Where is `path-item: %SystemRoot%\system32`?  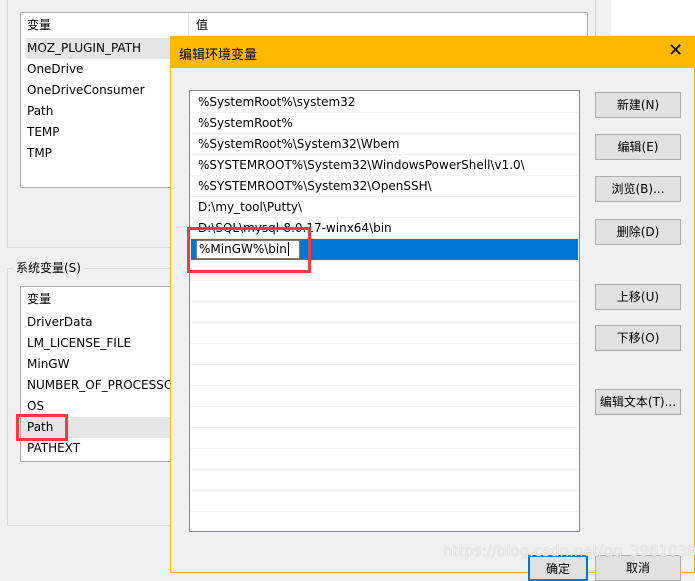
path-item: %SystemRoot%\system32 is located at coordinates (384, 102).